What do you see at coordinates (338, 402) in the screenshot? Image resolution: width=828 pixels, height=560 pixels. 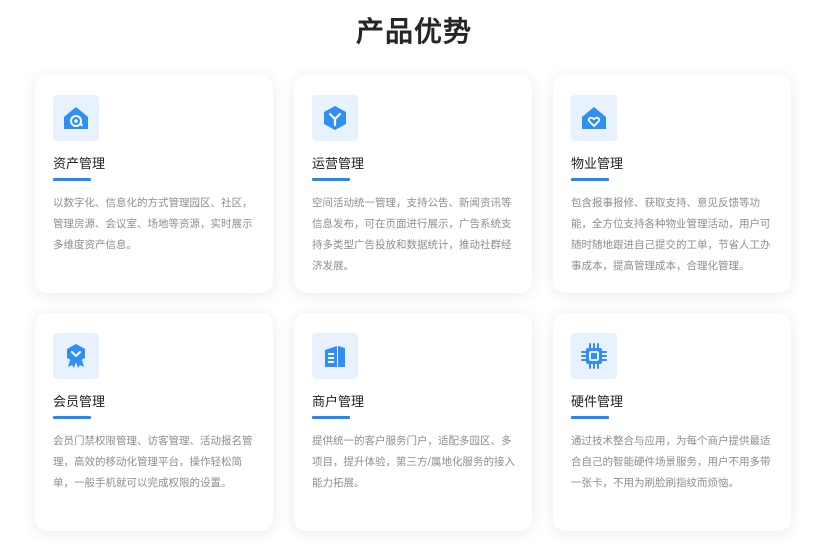 I see `card-title: 商户管理` at bounding box center [338, 402].